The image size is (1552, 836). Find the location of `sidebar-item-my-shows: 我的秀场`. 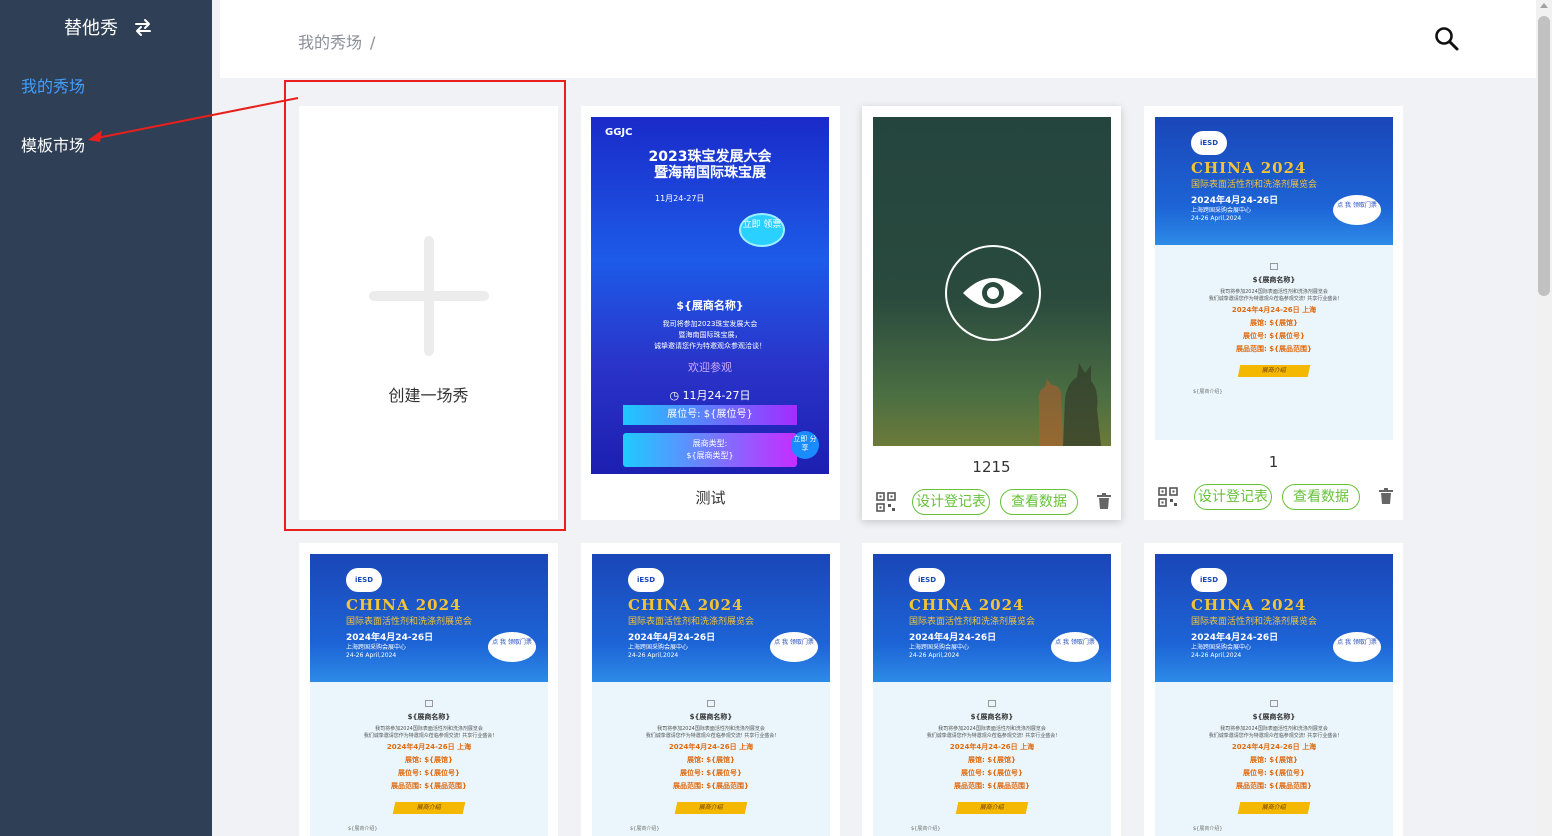

sidebar-item-my-shows: 我的秀场 is located at coordinates (53, 85).